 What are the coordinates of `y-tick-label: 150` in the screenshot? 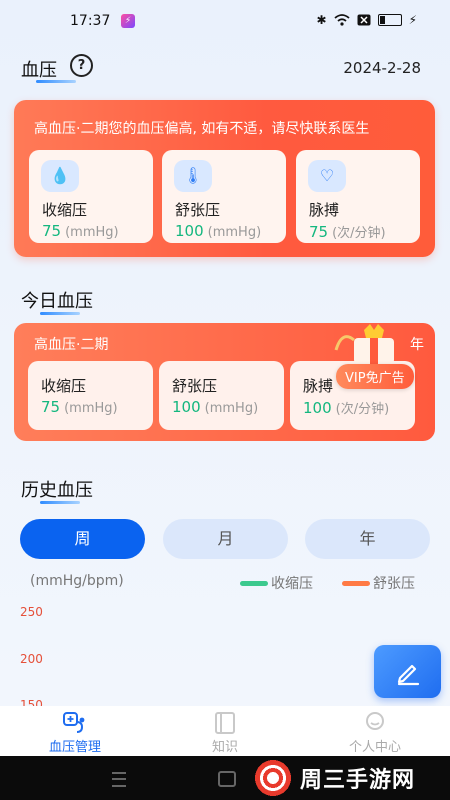 It's located at (31, 702).